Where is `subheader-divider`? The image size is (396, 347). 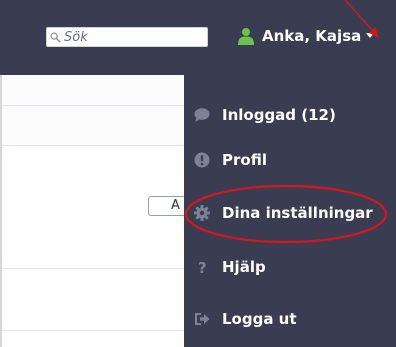
subheader-divider is located at coordinates (93, 105).